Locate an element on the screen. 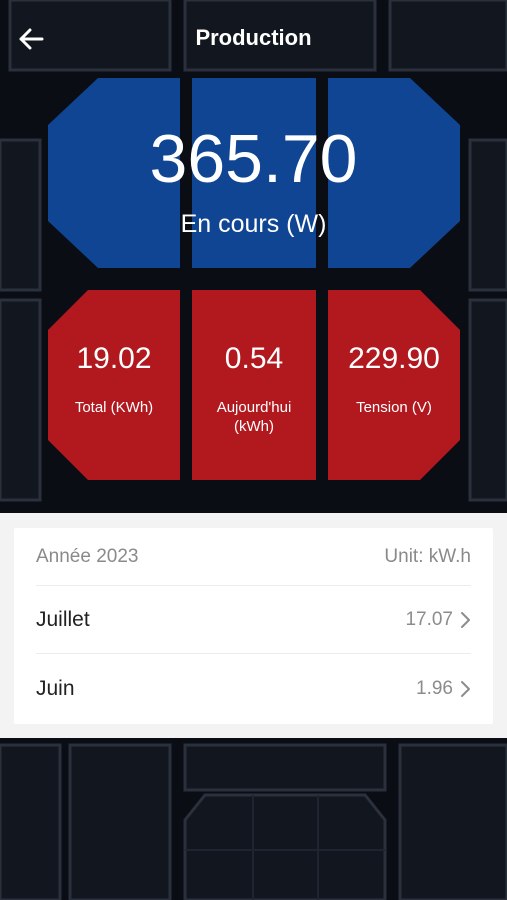 The image size is (507, 900). unit-label: Unit: kW.h is located at coordinates (427, 556).